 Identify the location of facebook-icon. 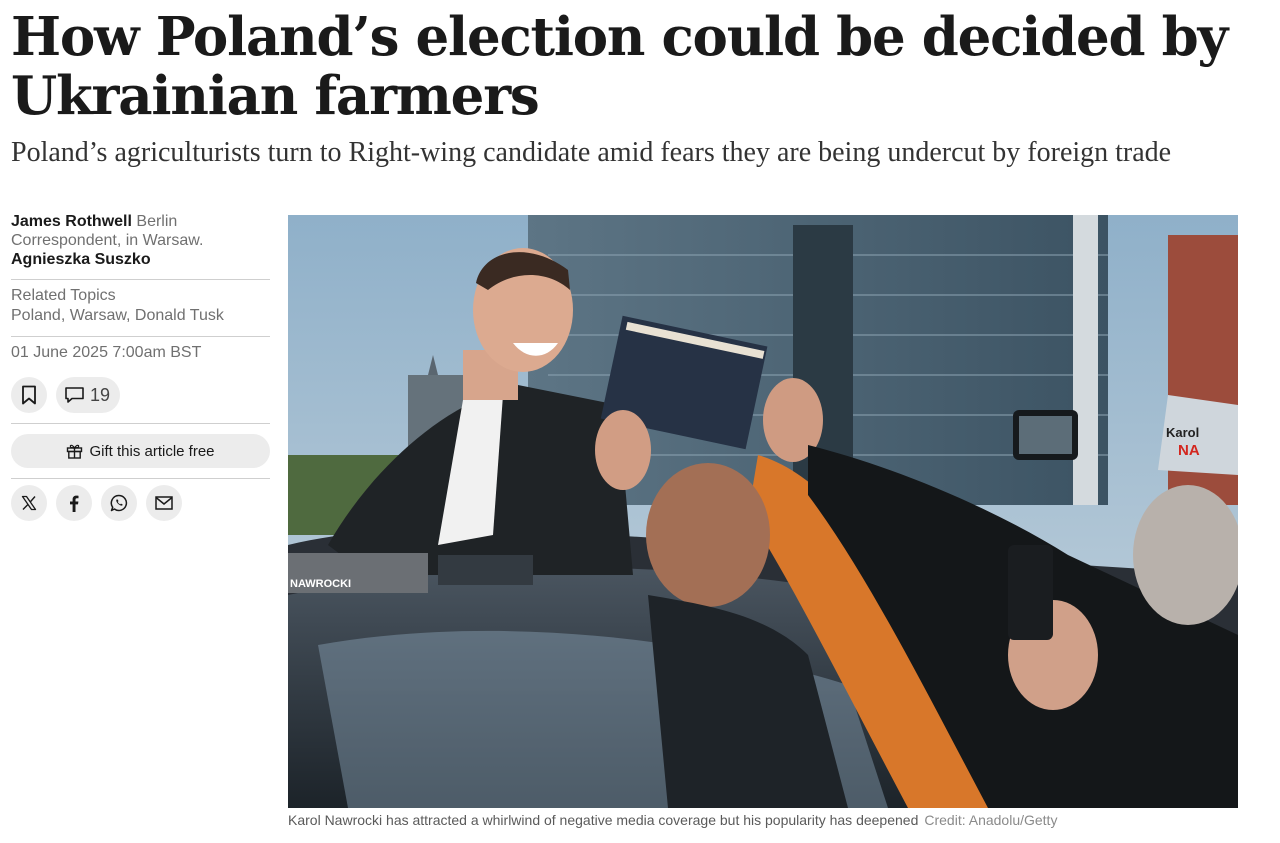
(74, 503).